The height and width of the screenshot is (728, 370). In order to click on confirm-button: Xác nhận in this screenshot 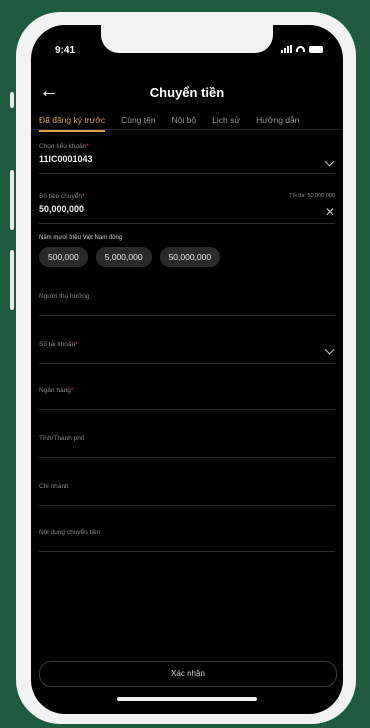, I will do `click(188, 674)`.